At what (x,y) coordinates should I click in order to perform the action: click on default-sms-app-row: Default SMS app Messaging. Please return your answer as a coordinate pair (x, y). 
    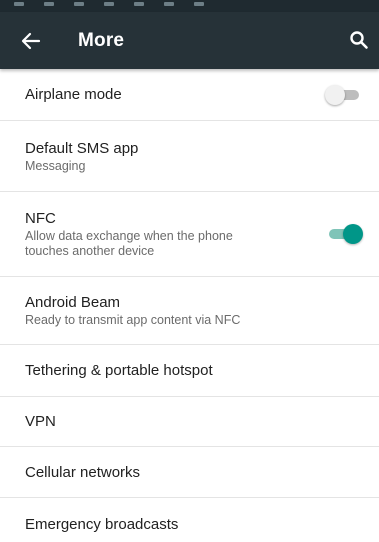
    Looking at the image, I should click on (189, 156).